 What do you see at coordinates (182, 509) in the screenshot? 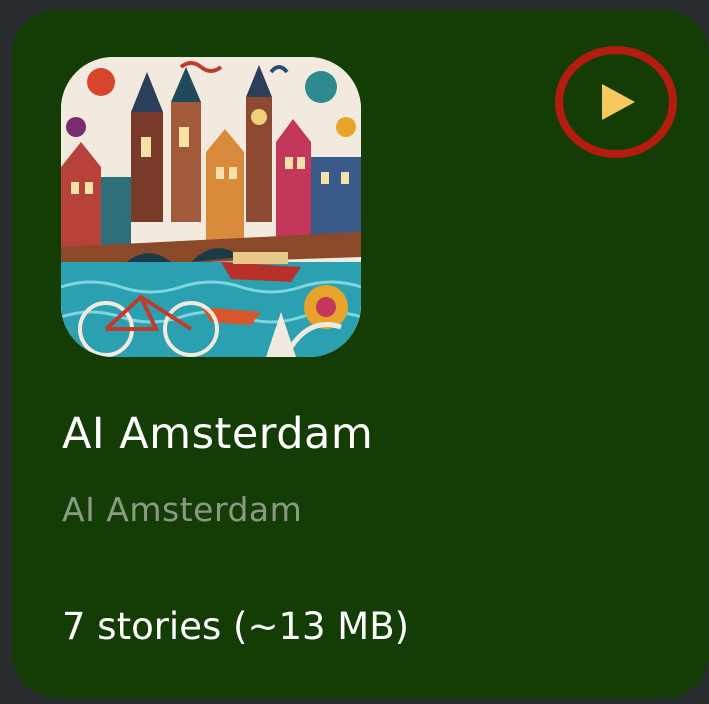
I see `playlist-subtitle: AI Amsterdam` at bounding box center [182, 509].